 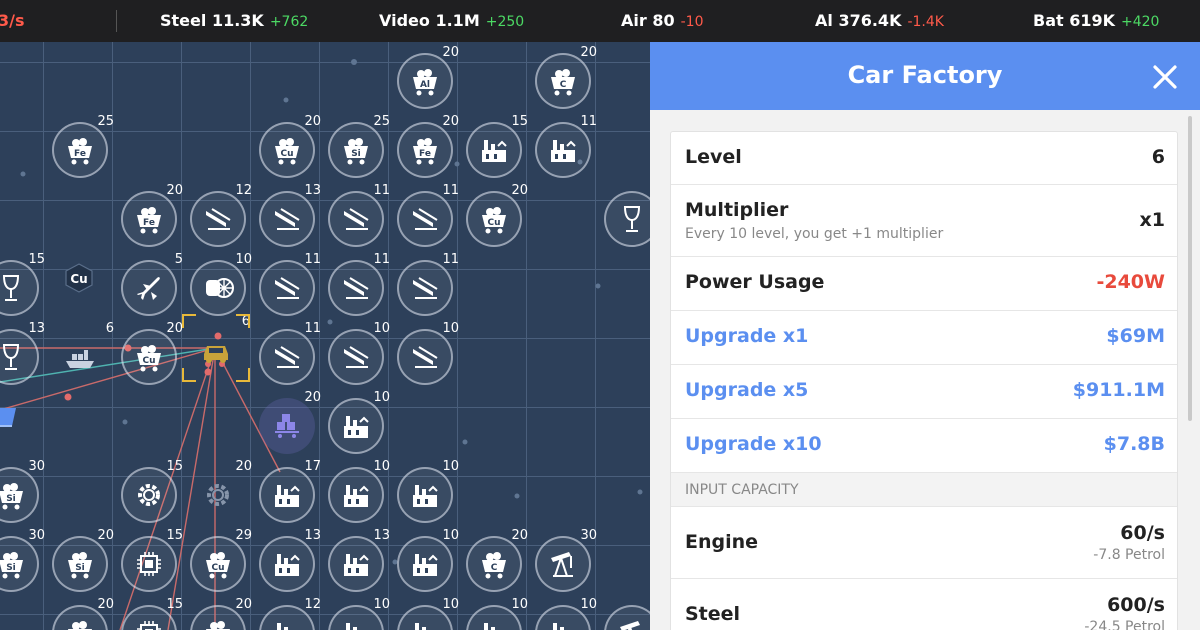 I want to click on input-row-engine: Engine 60/s -7.8 Petrol, so click(x=924, y=543).